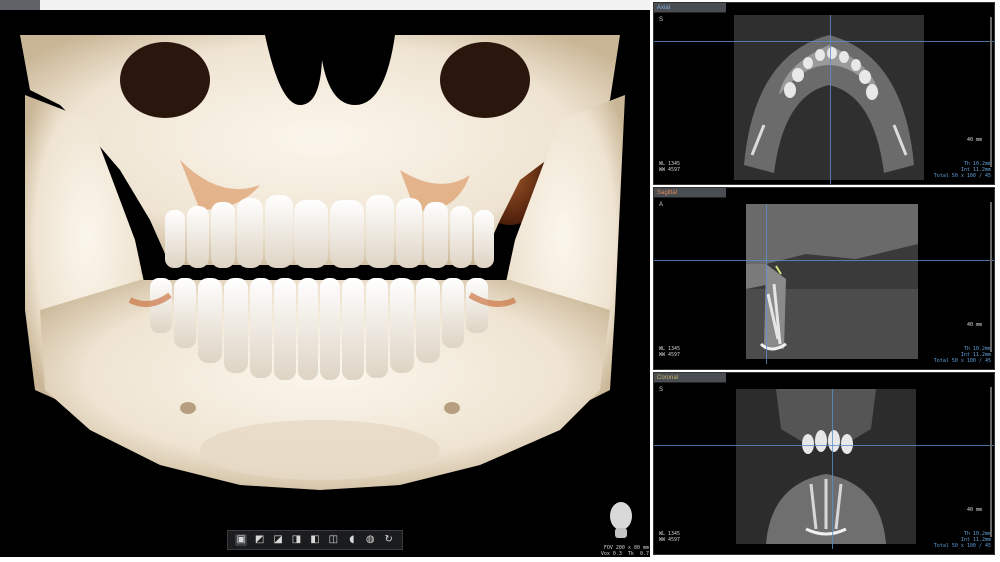  I want to click on preset-7-button: ◖, so click(352, 540).